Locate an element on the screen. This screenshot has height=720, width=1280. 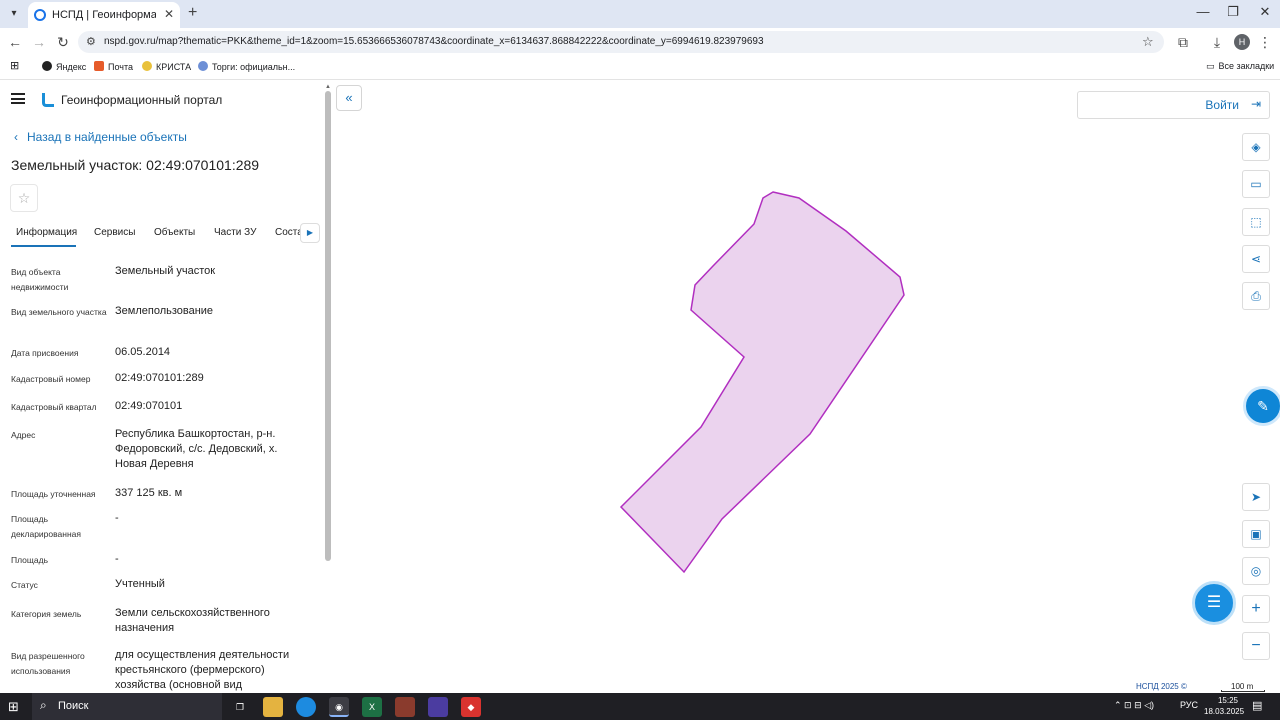
field-label: Площадь is located at coordinates (30, 560).